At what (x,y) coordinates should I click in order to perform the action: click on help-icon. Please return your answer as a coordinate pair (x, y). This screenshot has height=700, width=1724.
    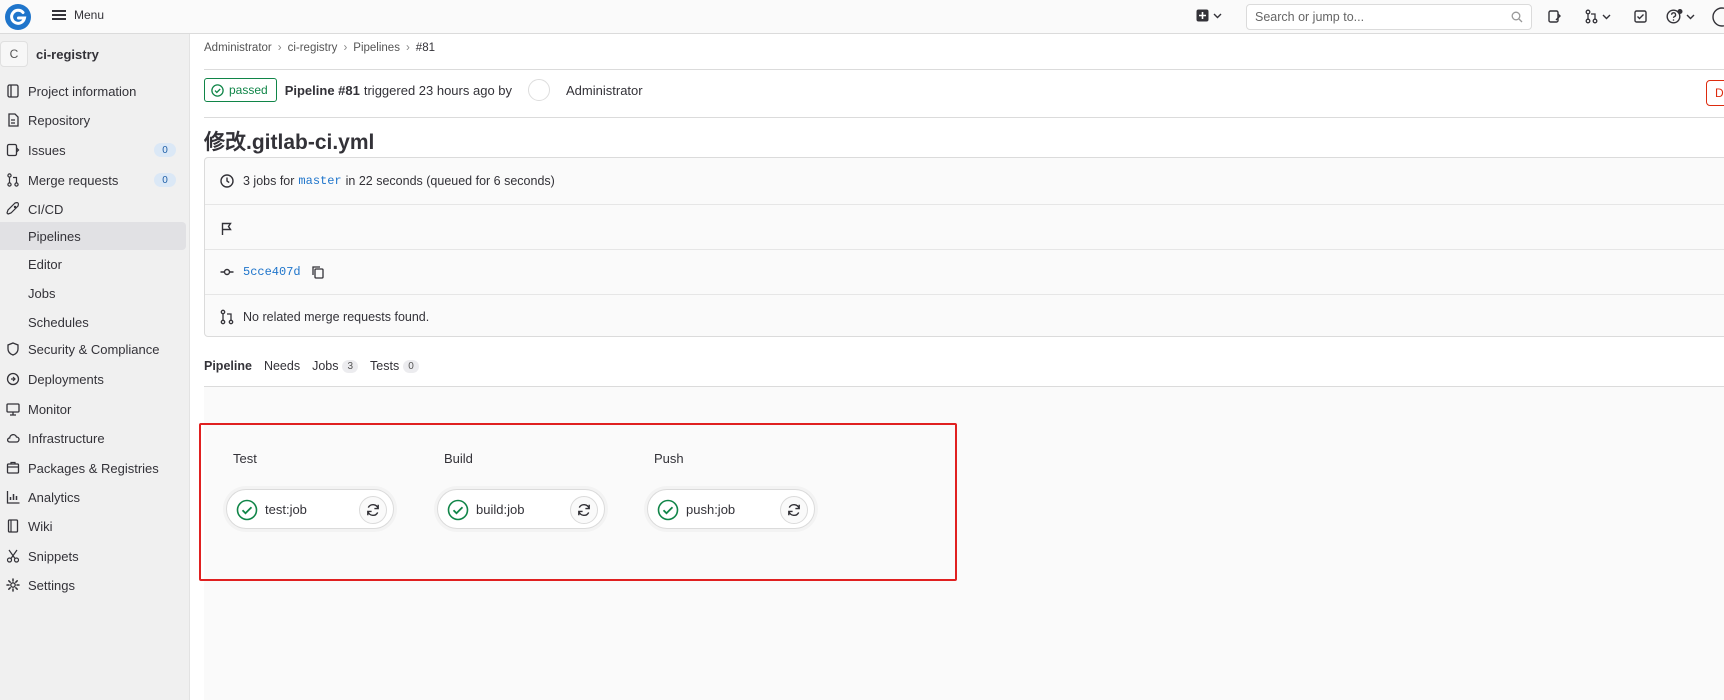
    Looking at the image, I should click on (1674, 16).